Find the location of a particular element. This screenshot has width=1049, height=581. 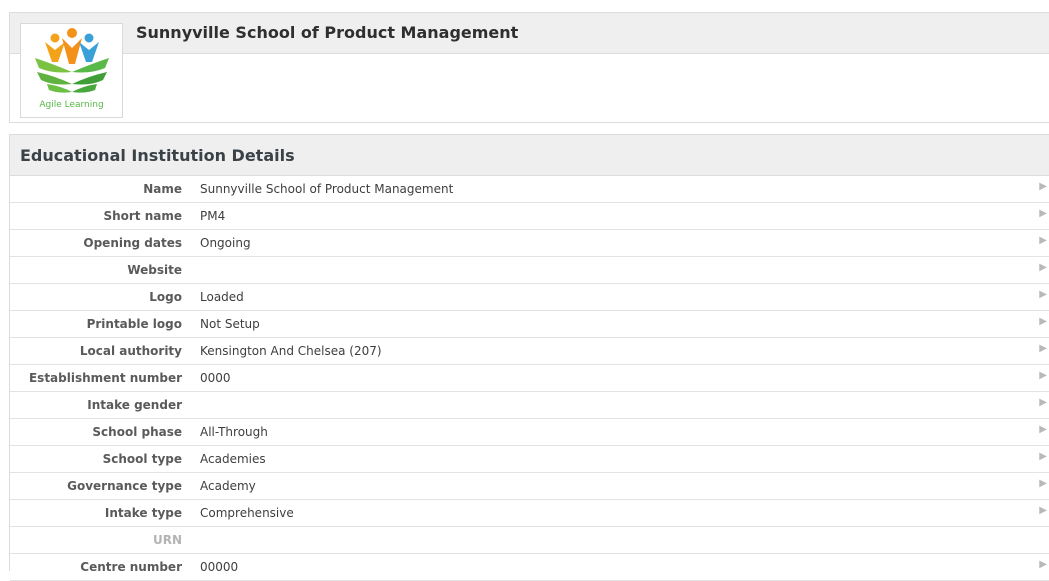

row-value: Kensington And Chelsea (207) is located at coordinates (291, 351).